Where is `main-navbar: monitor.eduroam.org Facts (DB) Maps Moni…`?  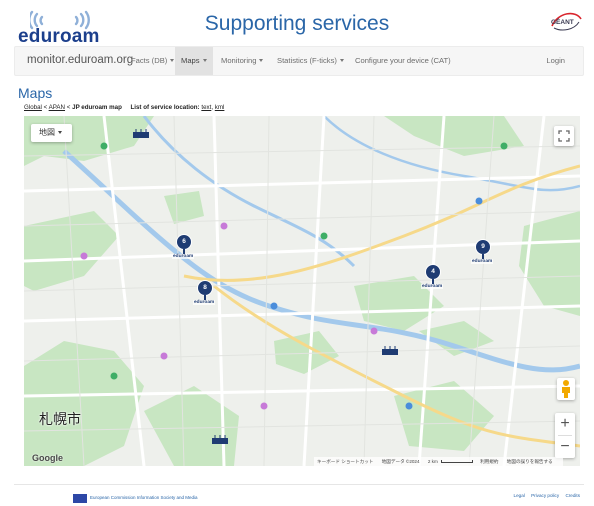
main-navbar: monitor.eduroam.org Facts (DB) Maps Moni… is located at coordinates (299, 61).